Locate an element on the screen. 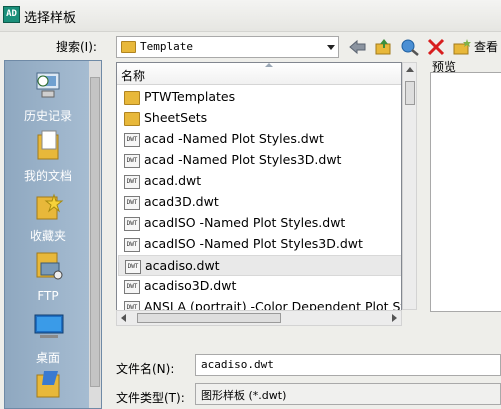 This screenshot has height=409, width=501. list-item: SheetSets is located at coordinates (259, 118).